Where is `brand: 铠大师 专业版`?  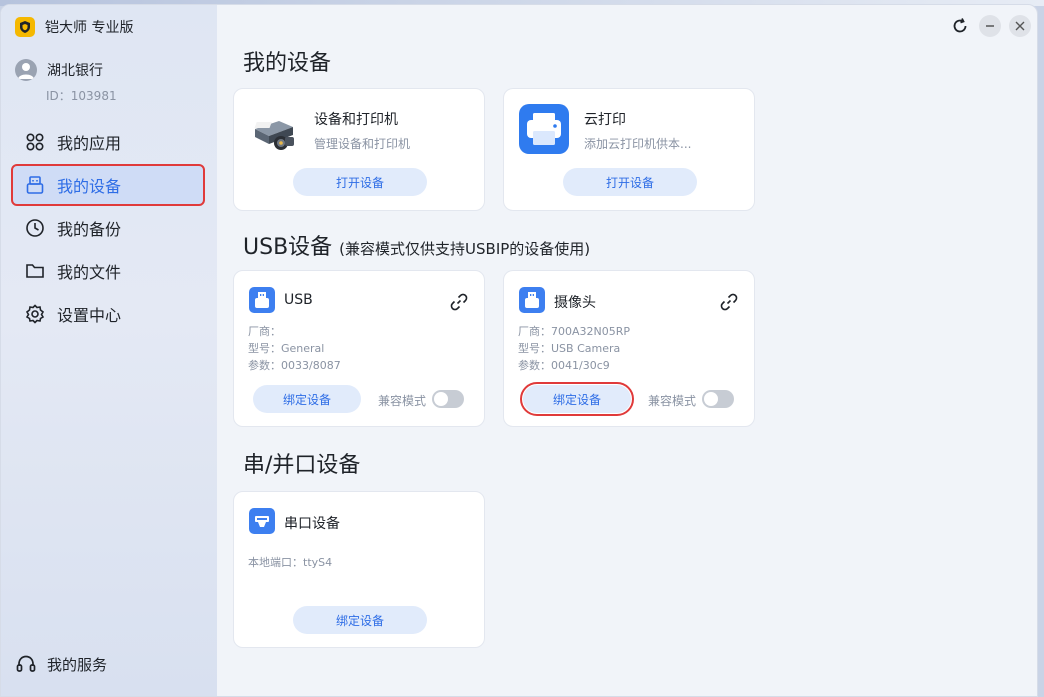 brand: 铠大师 专业版 is located at coordinates (74, 27).